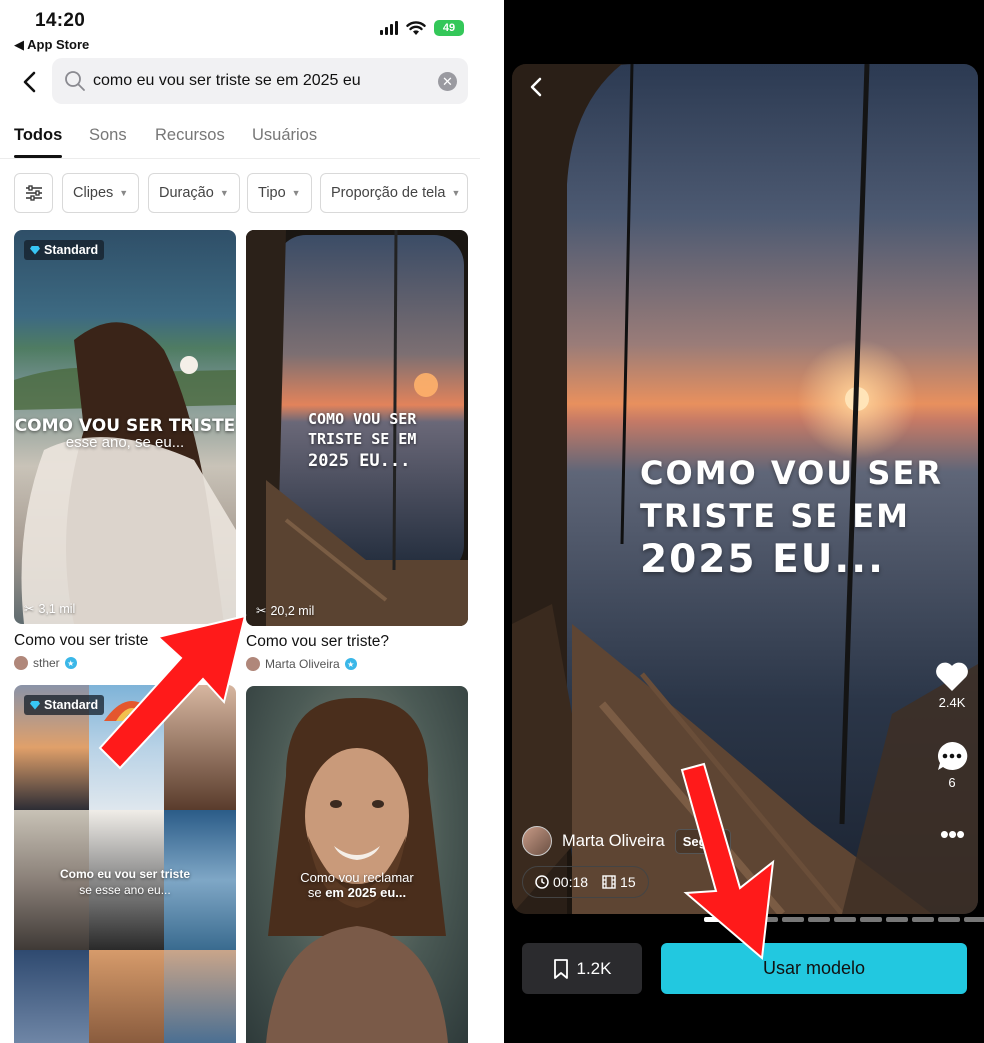 Image resolution: width=984 pixels, height=1043 pixels. Describe the element at coordinates (125, 874) in the screenshot. I see `card-3-caption-line1: Como eu vou ser triste` at that location.